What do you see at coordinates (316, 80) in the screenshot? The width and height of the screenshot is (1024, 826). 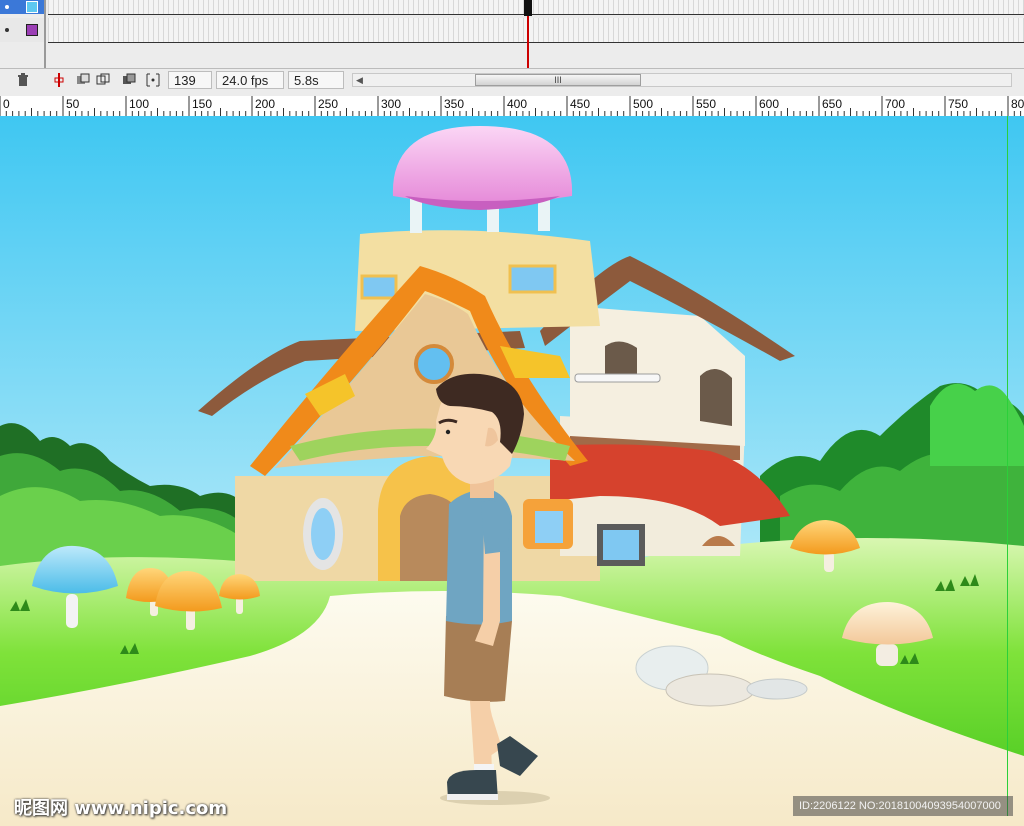 I see `elapsed-time-field: 5.8s` at bounding box center [316, 80].